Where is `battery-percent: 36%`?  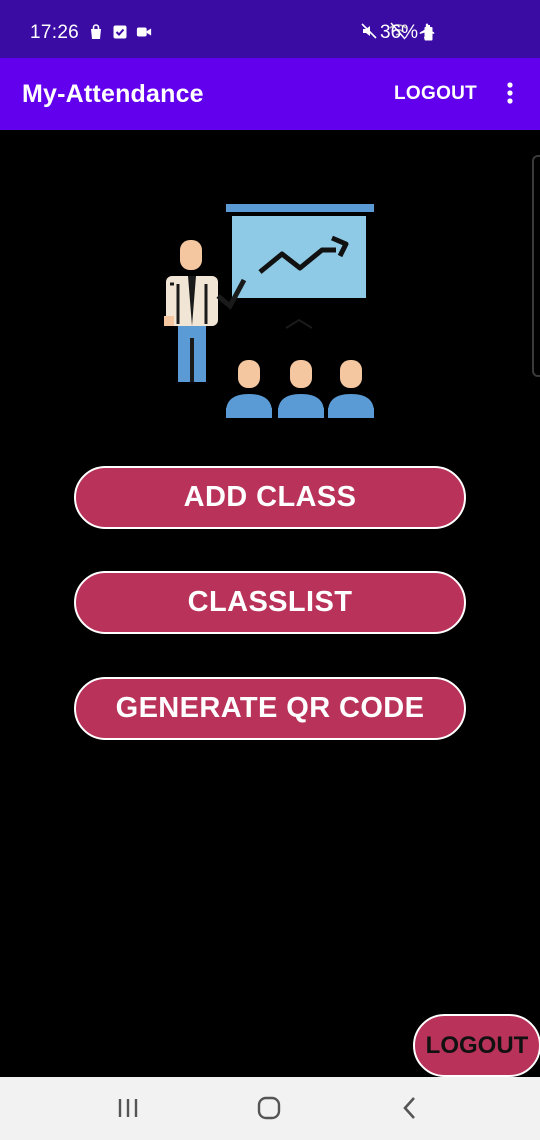
battery-percent: 36% is located at coordinates (399, 32).